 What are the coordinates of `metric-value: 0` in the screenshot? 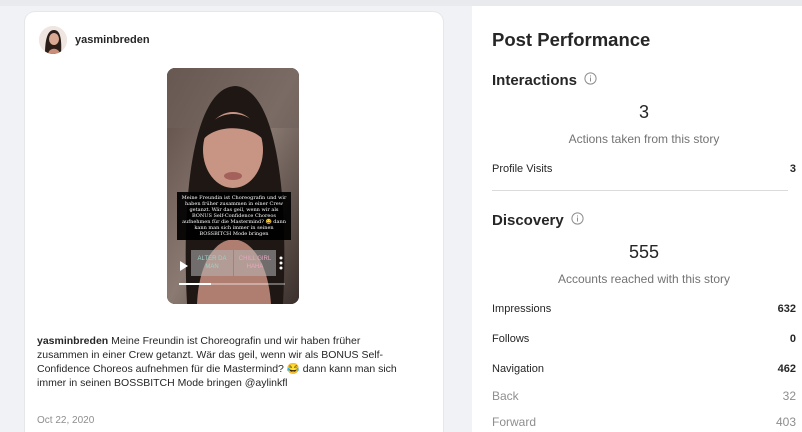 It's located at (792, 339).